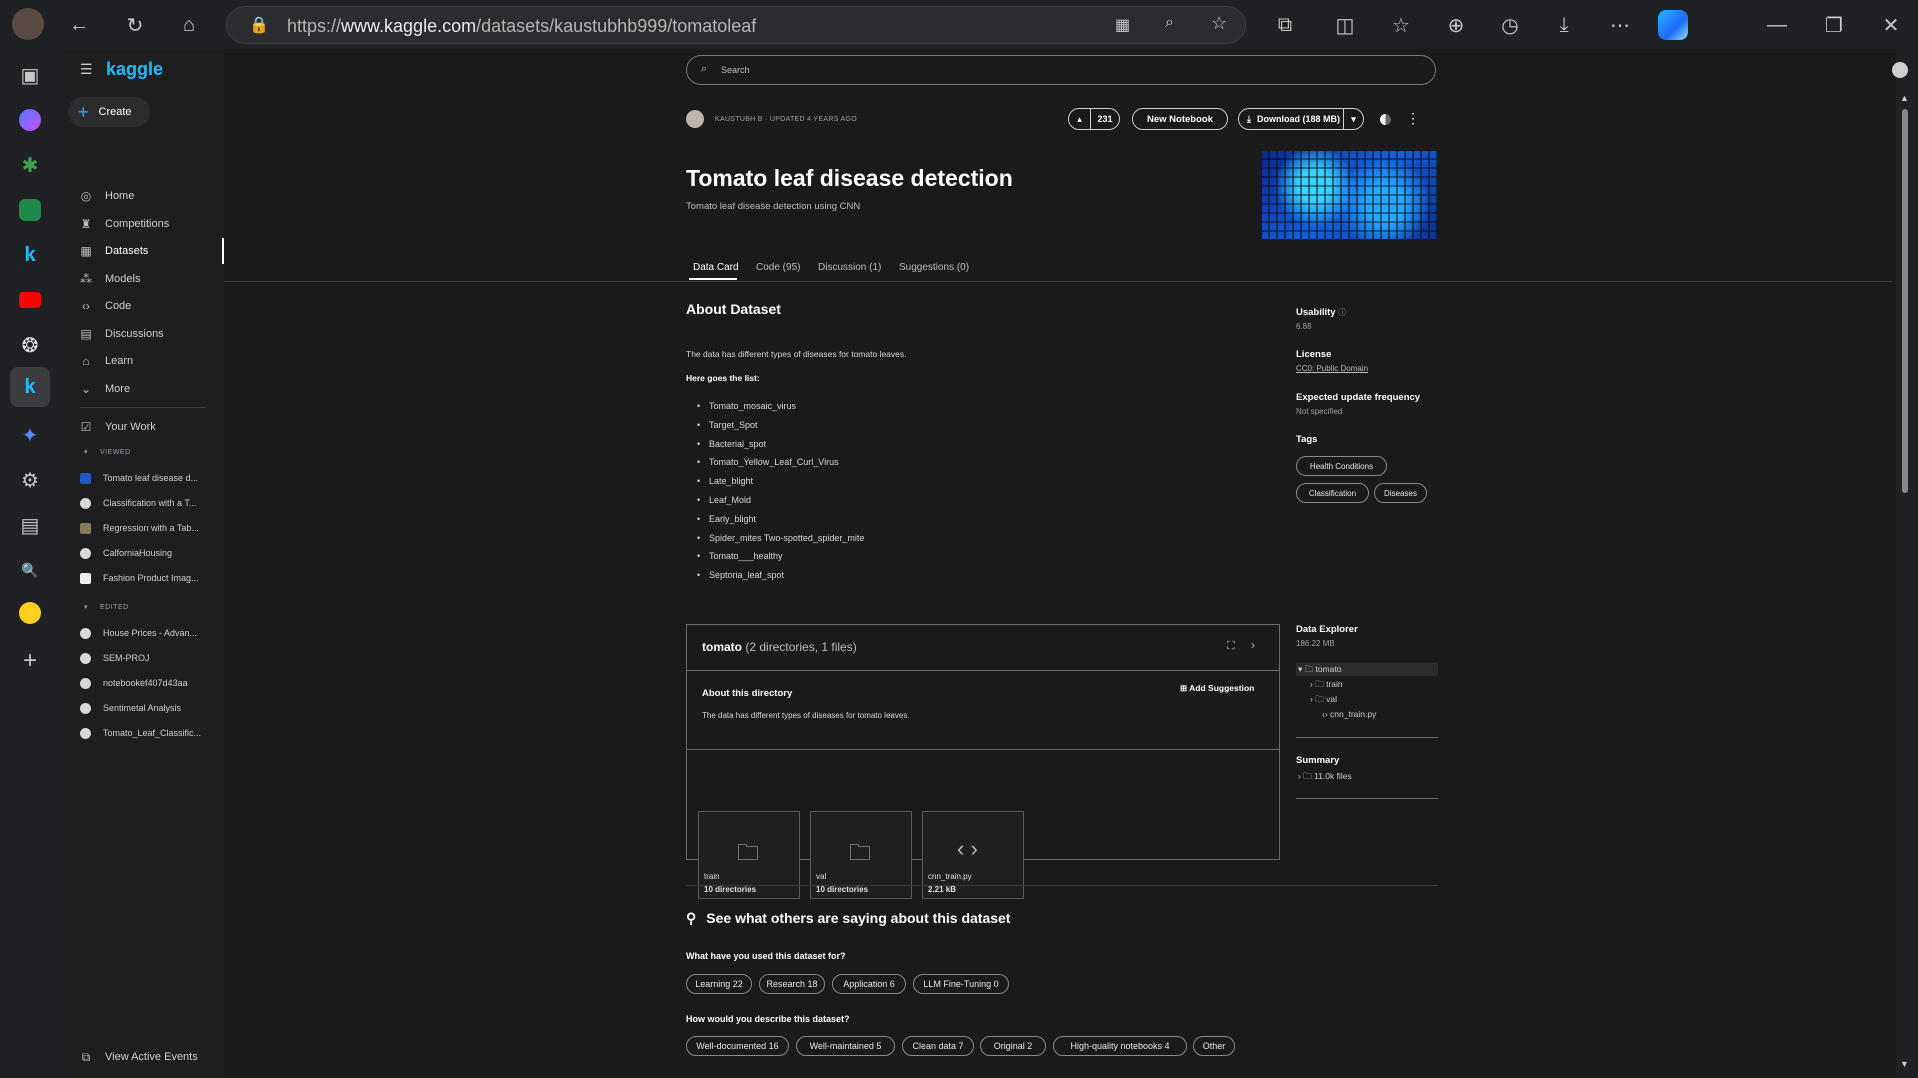  Describe the element at coordinates (1905, 301) in the screenshot. I see `scrollbar-thumb` at that location.